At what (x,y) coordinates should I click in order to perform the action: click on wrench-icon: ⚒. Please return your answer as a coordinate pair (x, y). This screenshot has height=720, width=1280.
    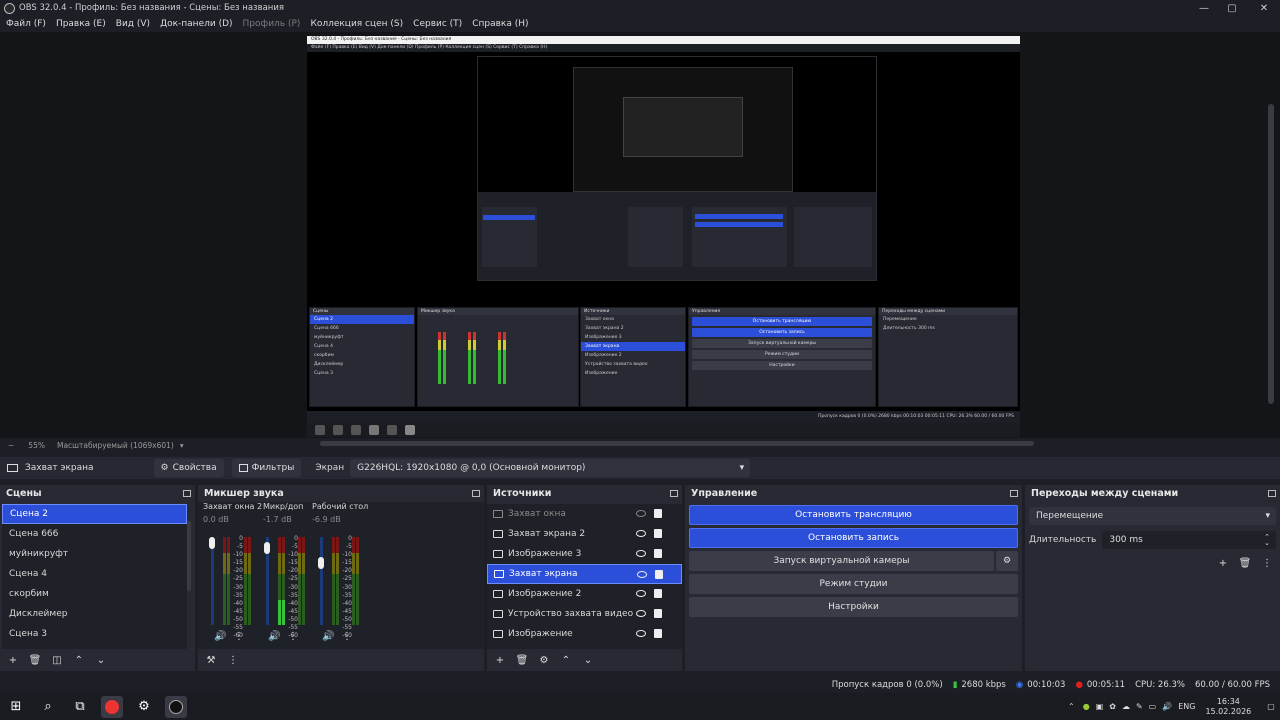
    Looking at the image, I should click on (211, 660).